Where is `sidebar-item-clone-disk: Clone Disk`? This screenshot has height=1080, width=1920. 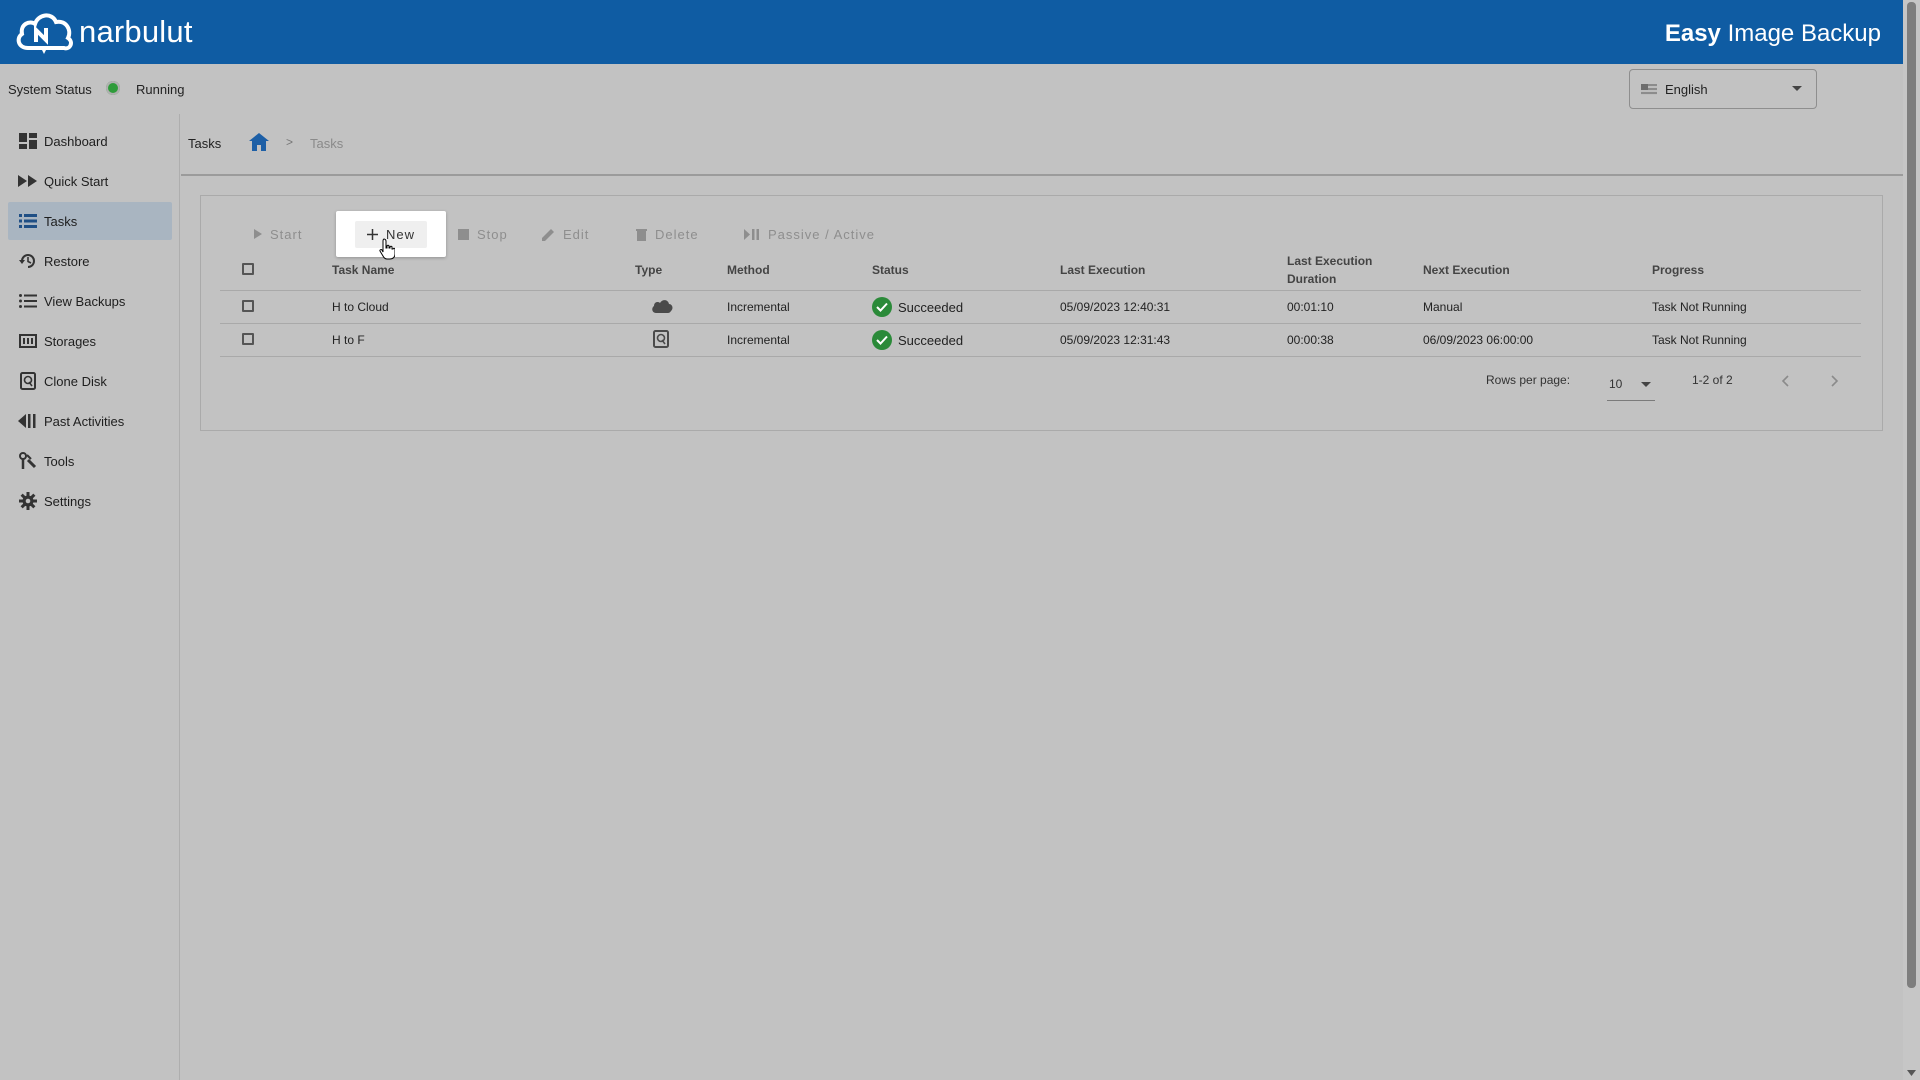 sidebar-item-clone-disk: Clone Disk is located at coordinates (90, 381).